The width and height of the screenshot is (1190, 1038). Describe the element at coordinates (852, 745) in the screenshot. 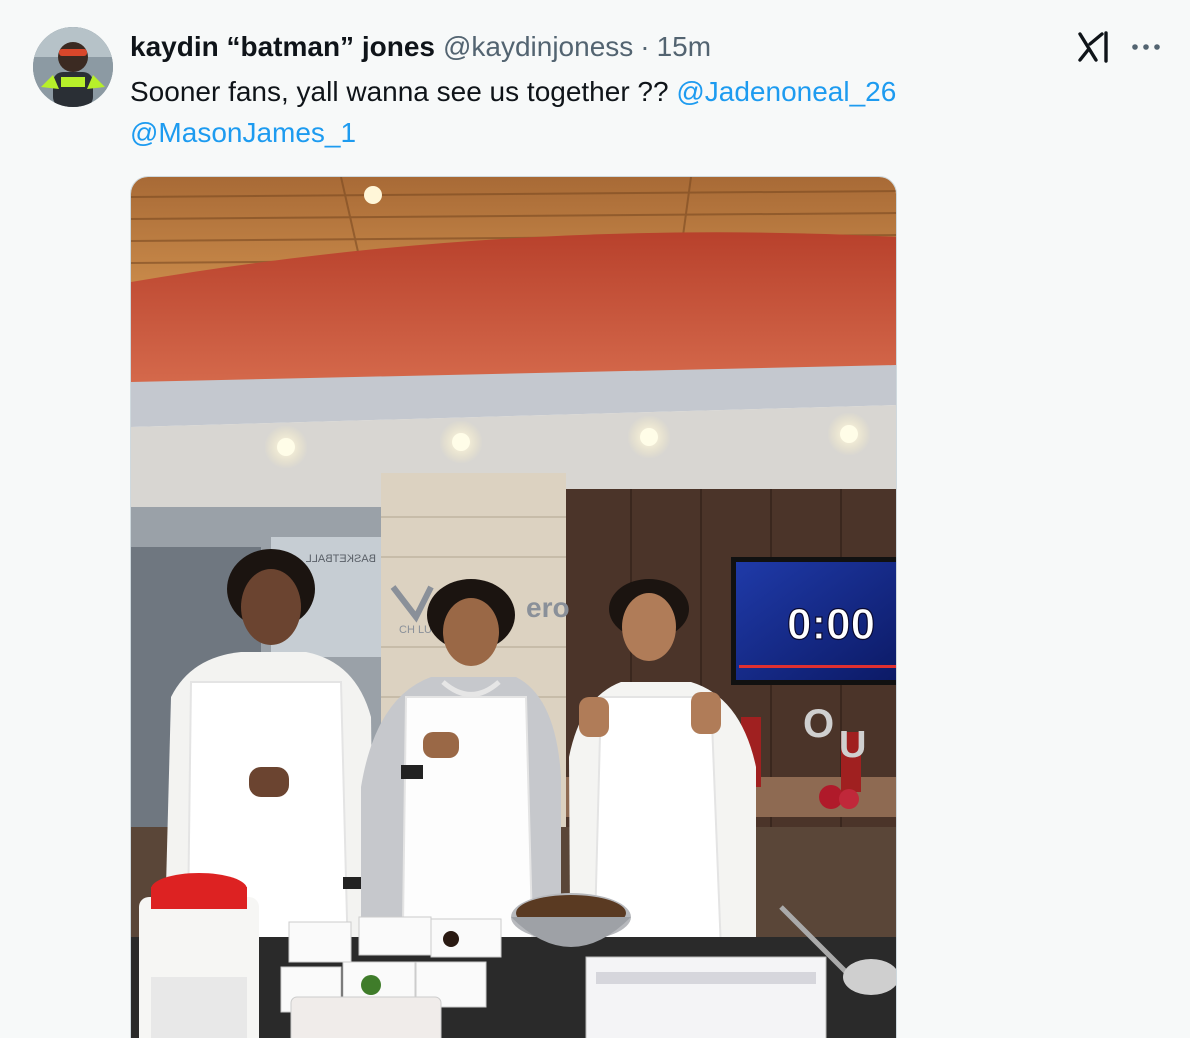

I see `svg-text: U` at that location.